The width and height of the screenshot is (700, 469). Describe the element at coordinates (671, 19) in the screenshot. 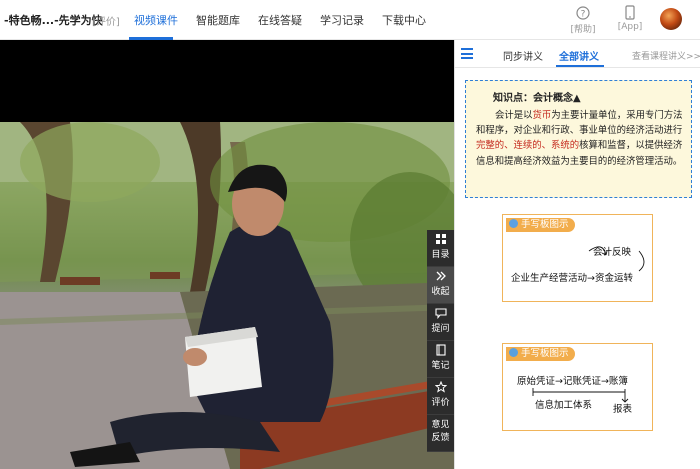

I see `user-avatar` at that location.